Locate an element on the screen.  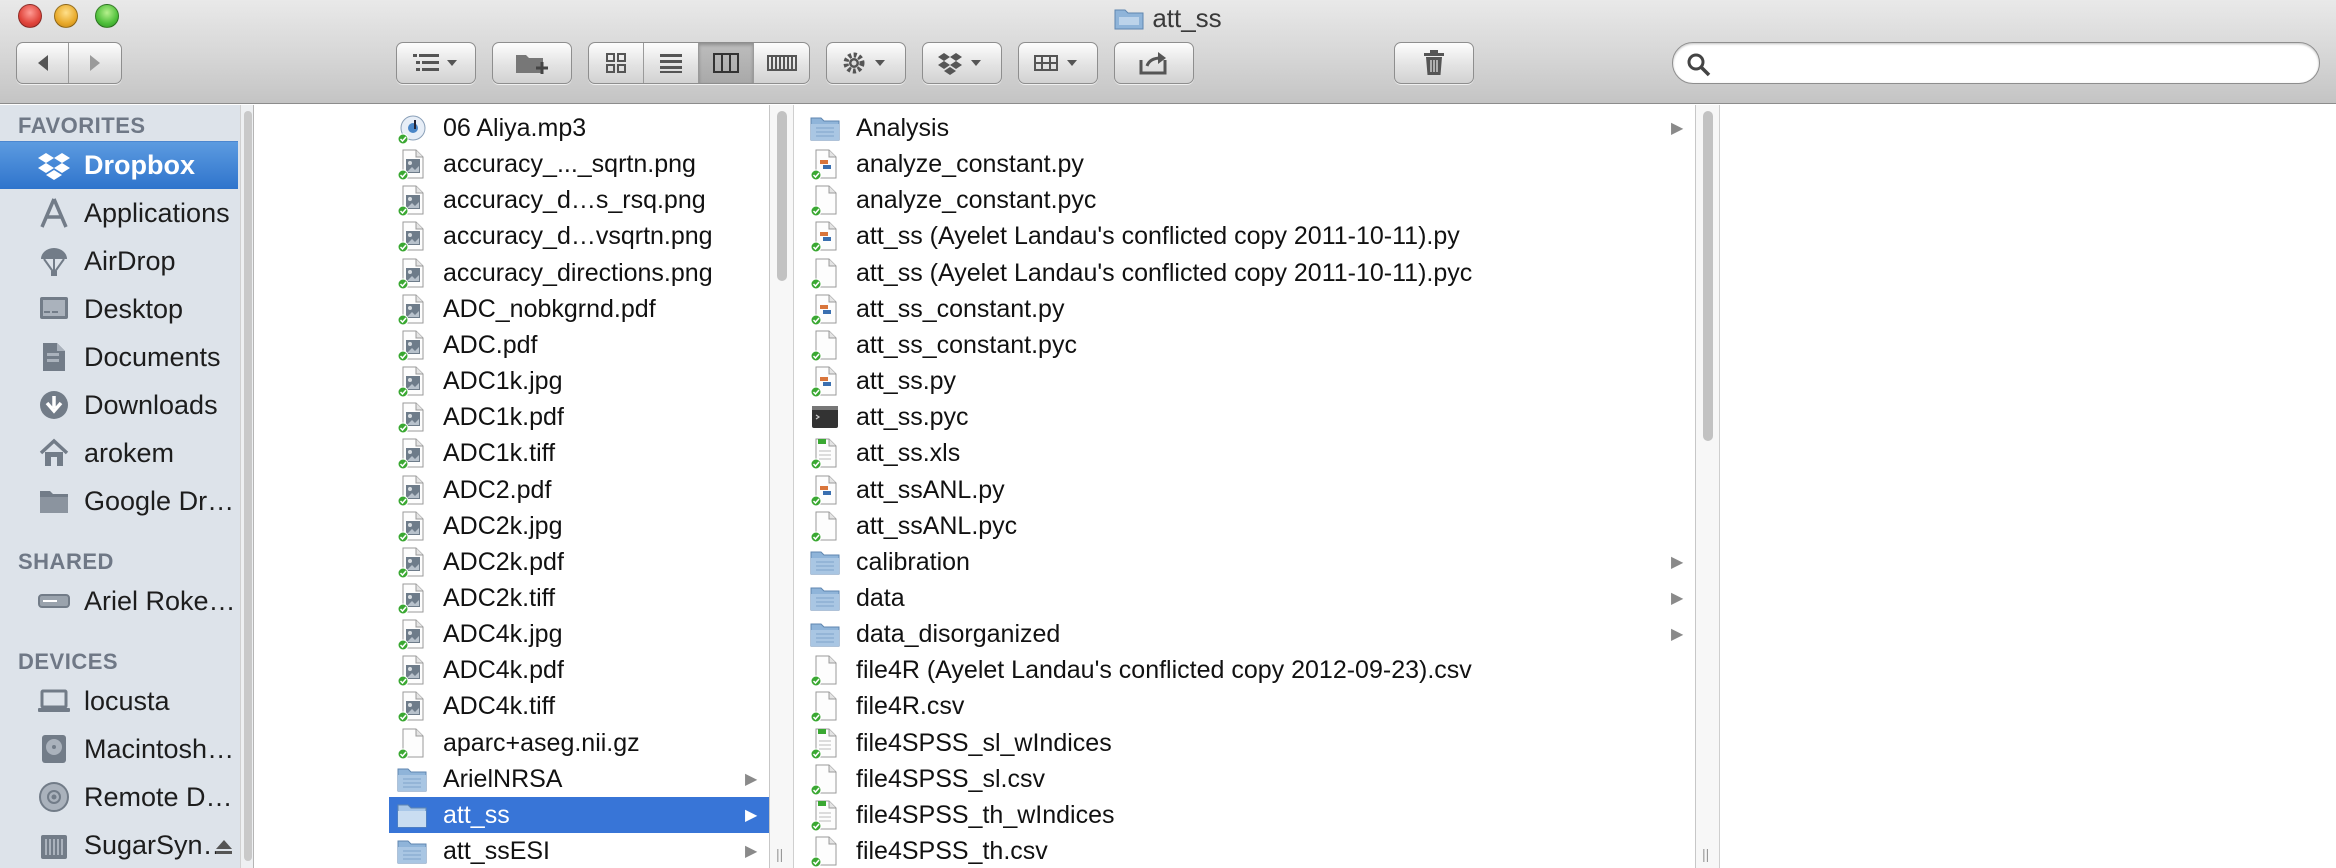
window-title-text: att_ss is located at coordinates (1187, 18).